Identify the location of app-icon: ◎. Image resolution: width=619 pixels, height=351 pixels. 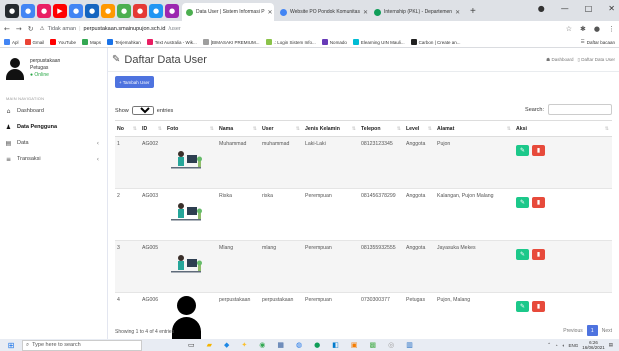
(391, 345).